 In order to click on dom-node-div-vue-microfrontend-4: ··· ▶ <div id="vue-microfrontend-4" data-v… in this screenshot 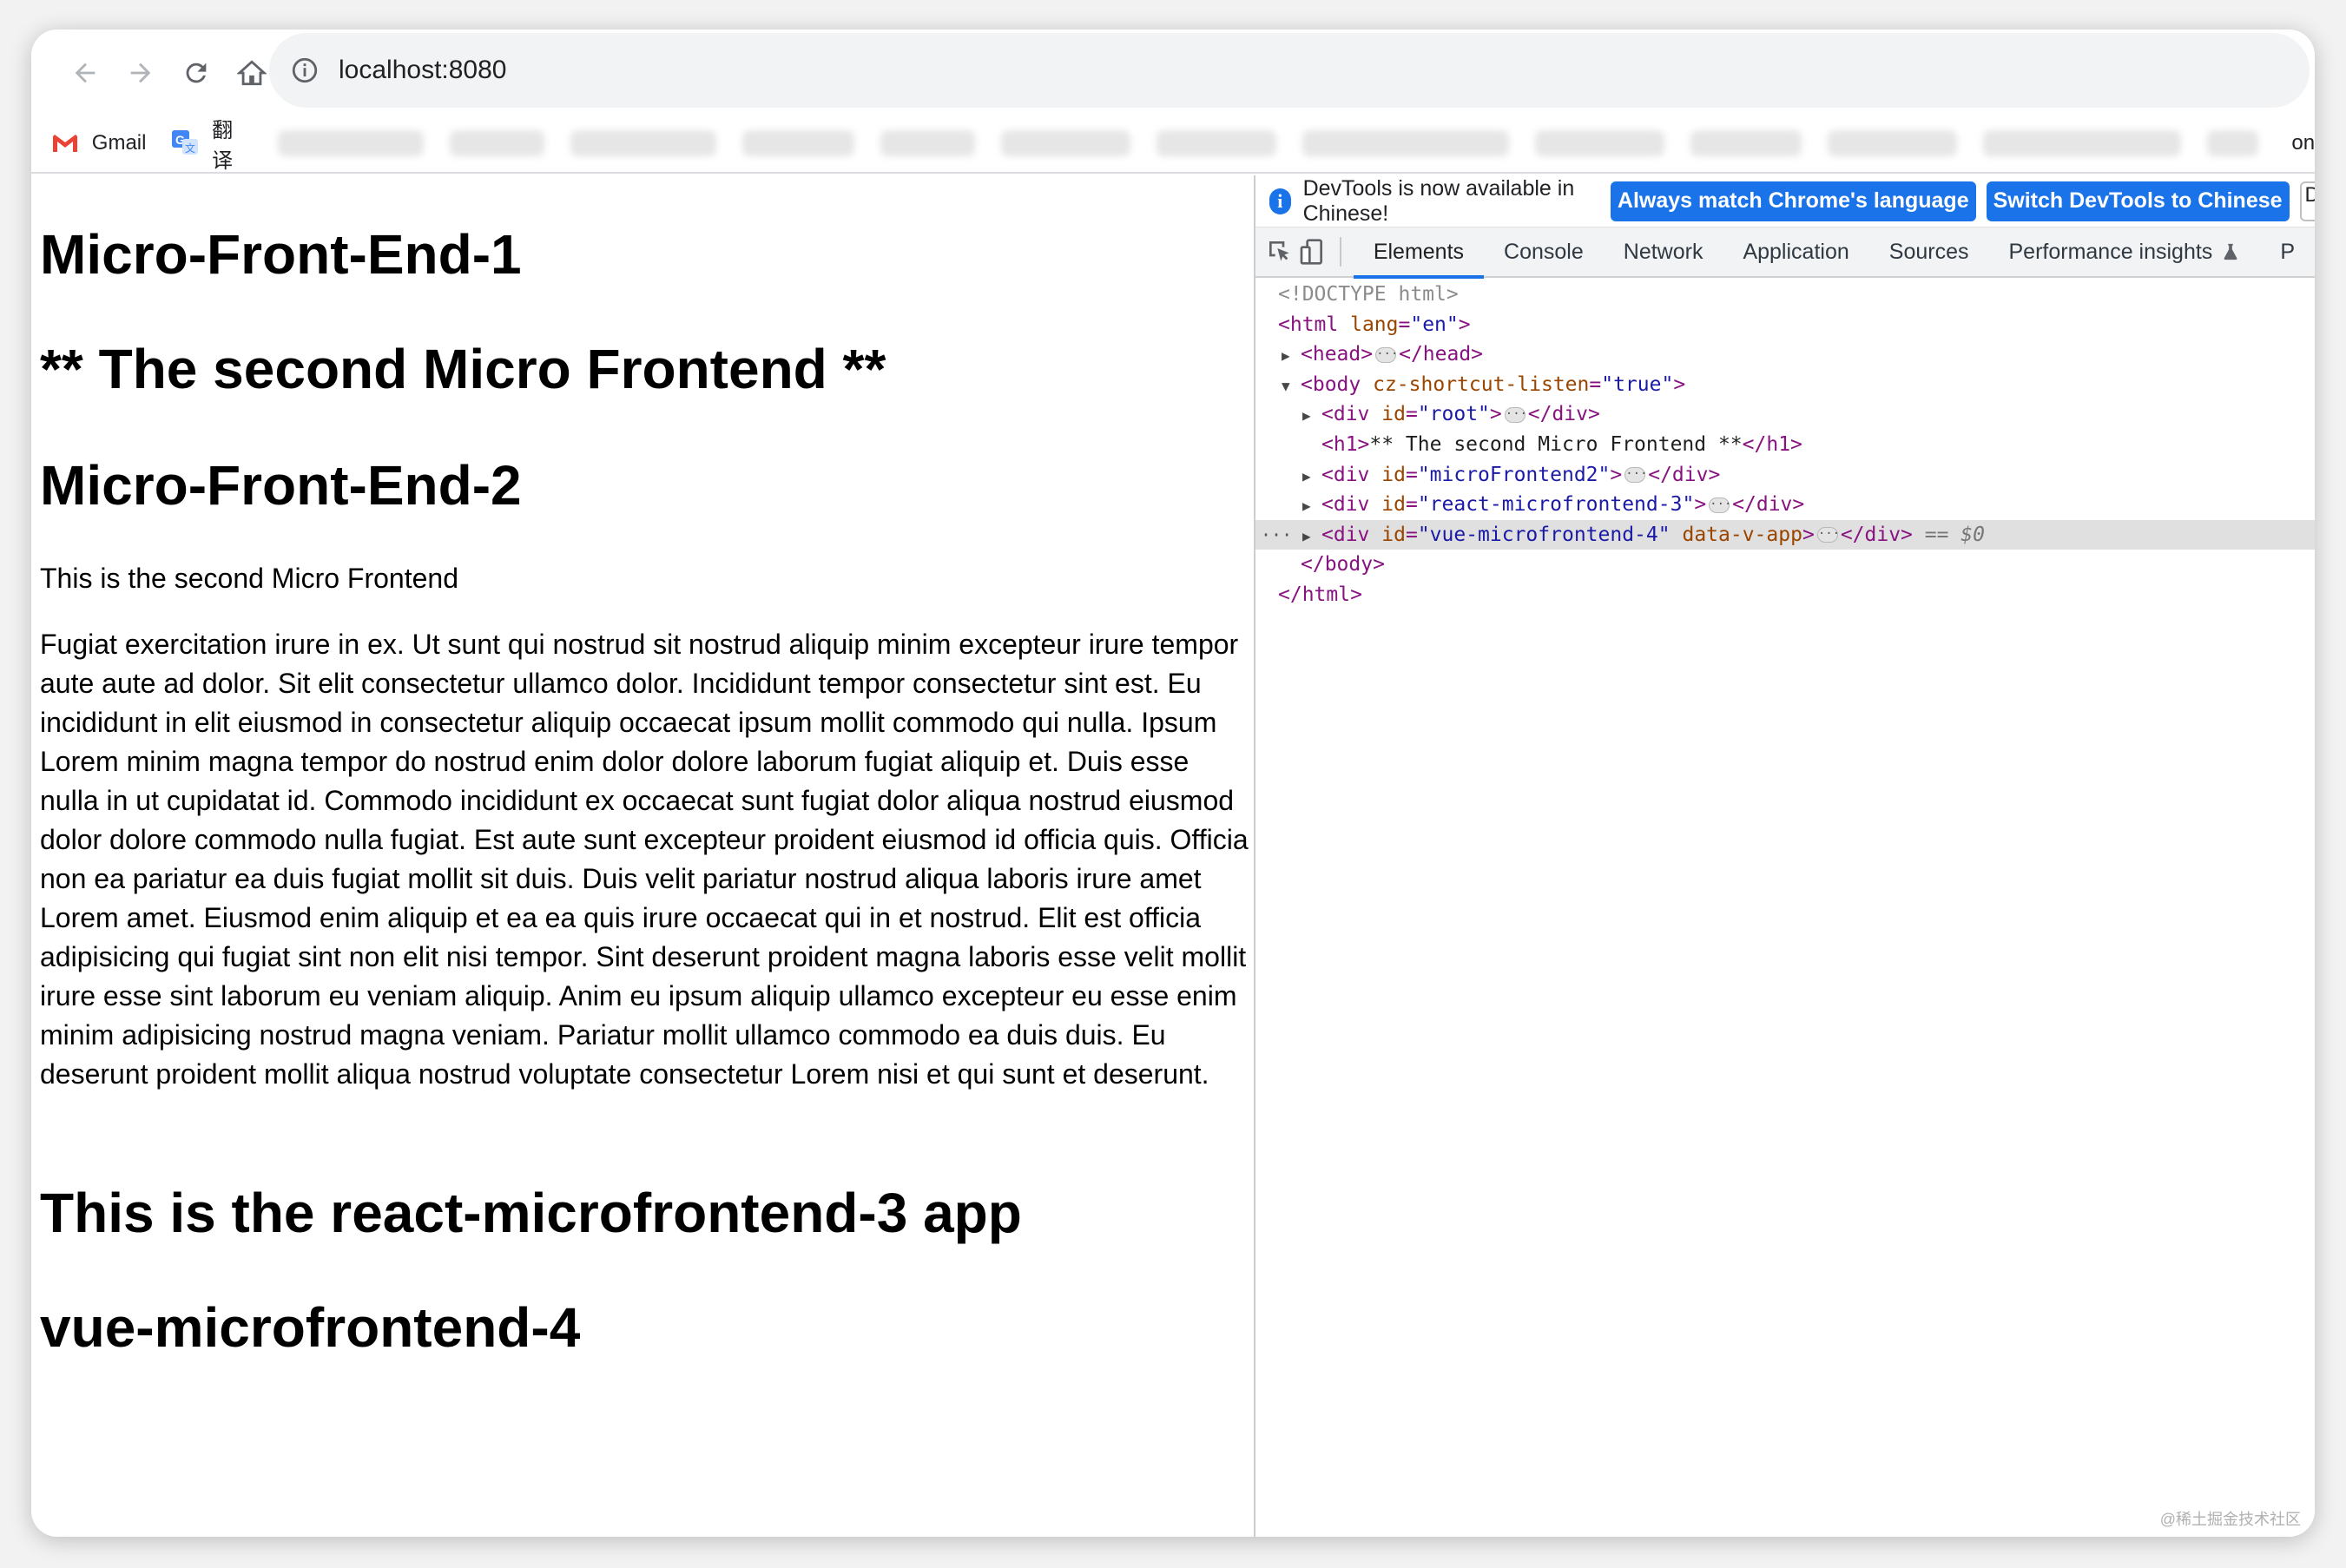, I will do `click(1785, 535)`.